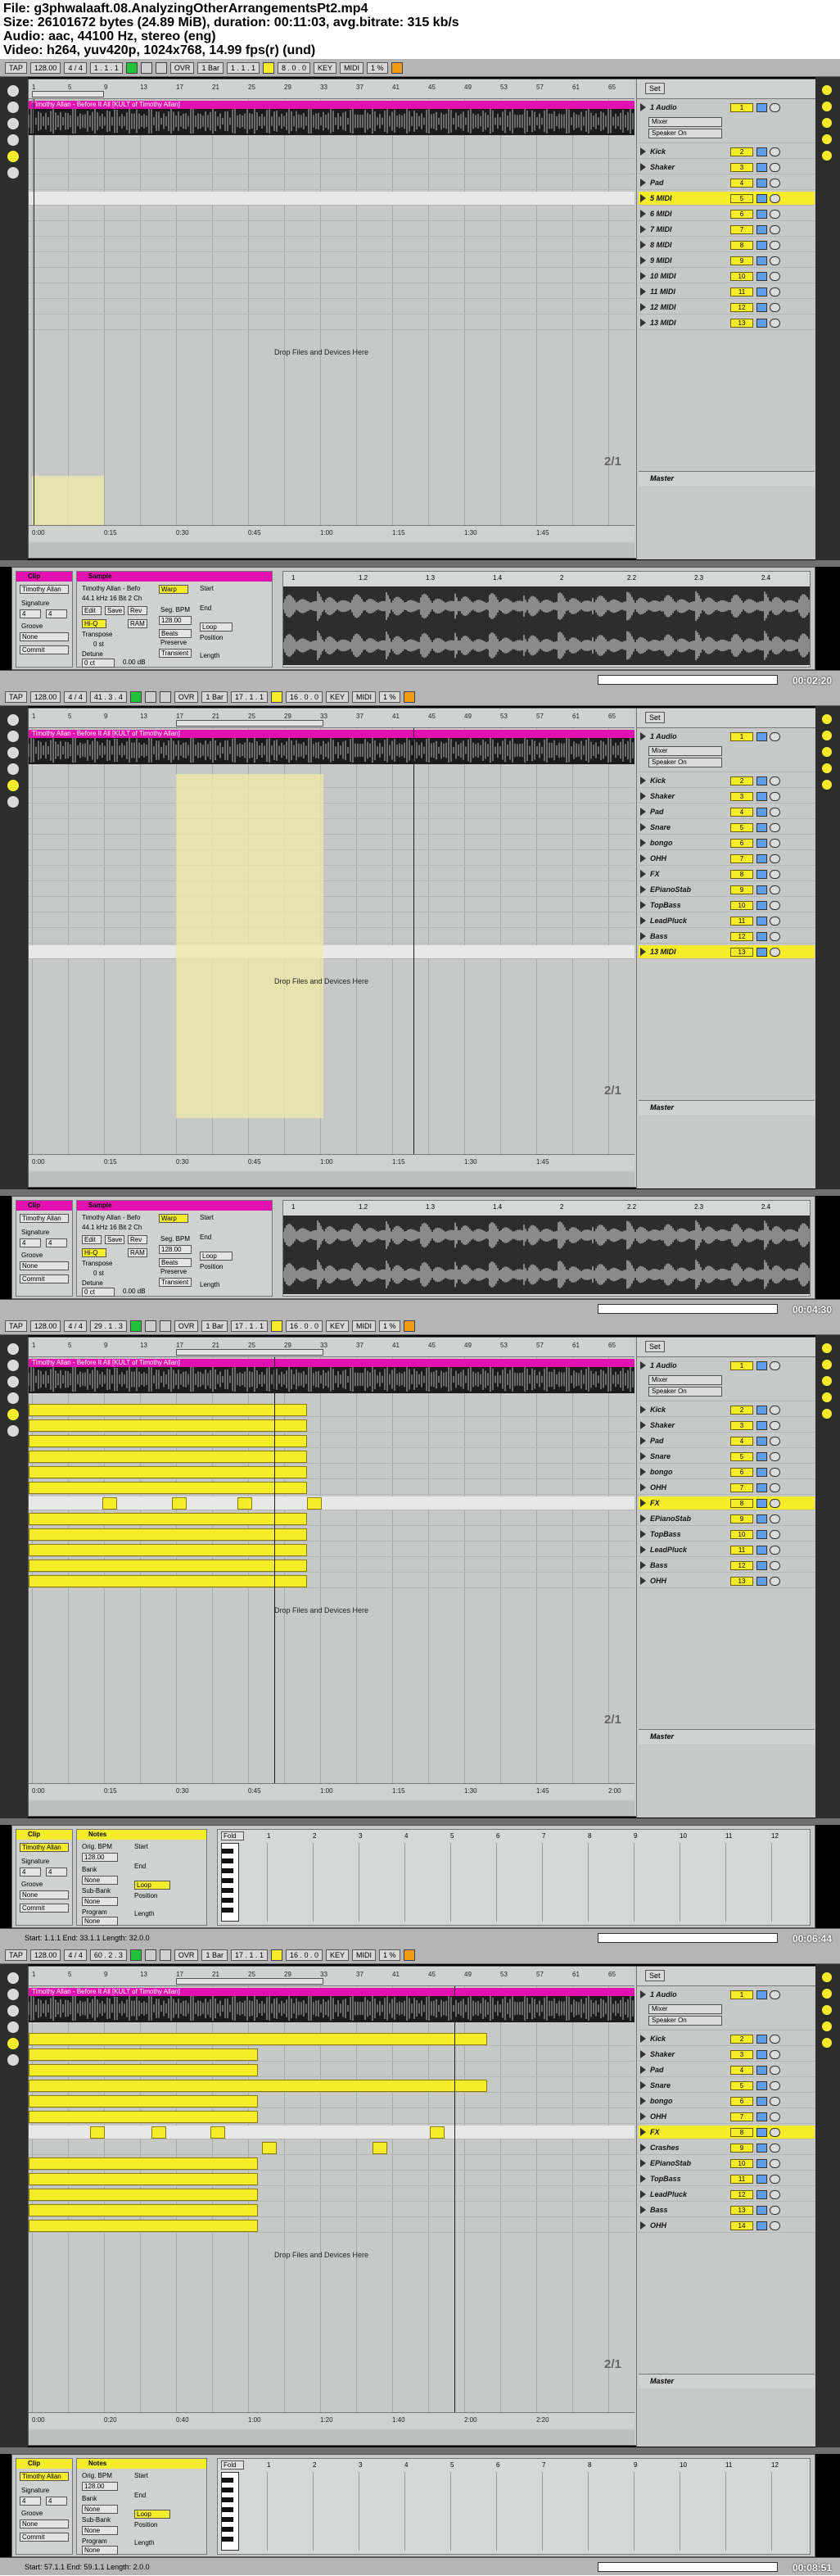  I want to click on orig-bpm-field: 128.00, so click(100, 2486).